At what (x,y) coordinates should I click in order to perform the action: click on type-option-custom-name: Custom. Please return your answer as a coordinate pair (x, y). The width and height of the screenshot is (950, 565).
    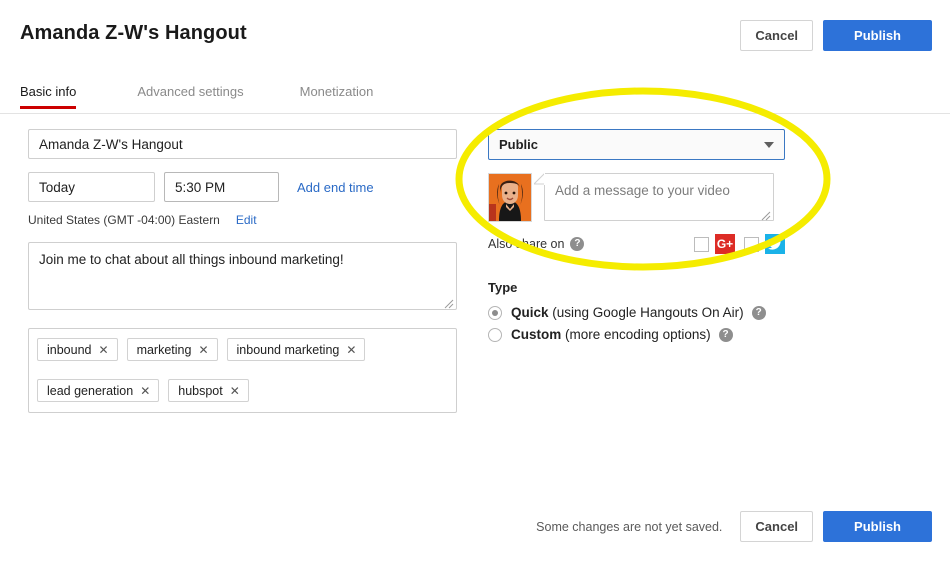
    Looking at the image, I should click on (536, 334).